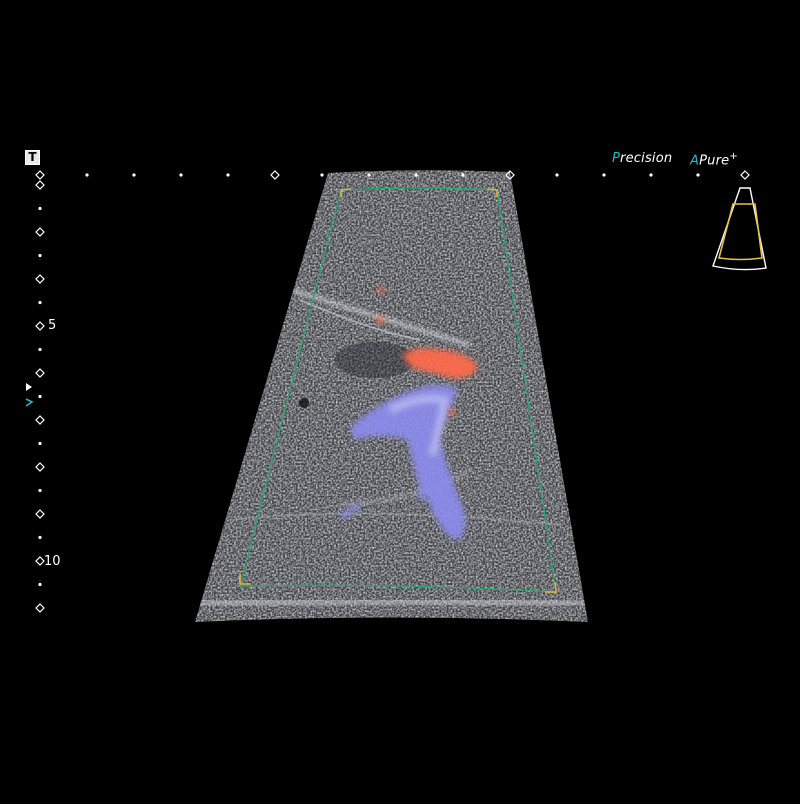 This screenshot has width=800, height=804. Describe the element at coordinates (733, 156) in the screenshot. I see `brand-pure-plus: +` at that location.